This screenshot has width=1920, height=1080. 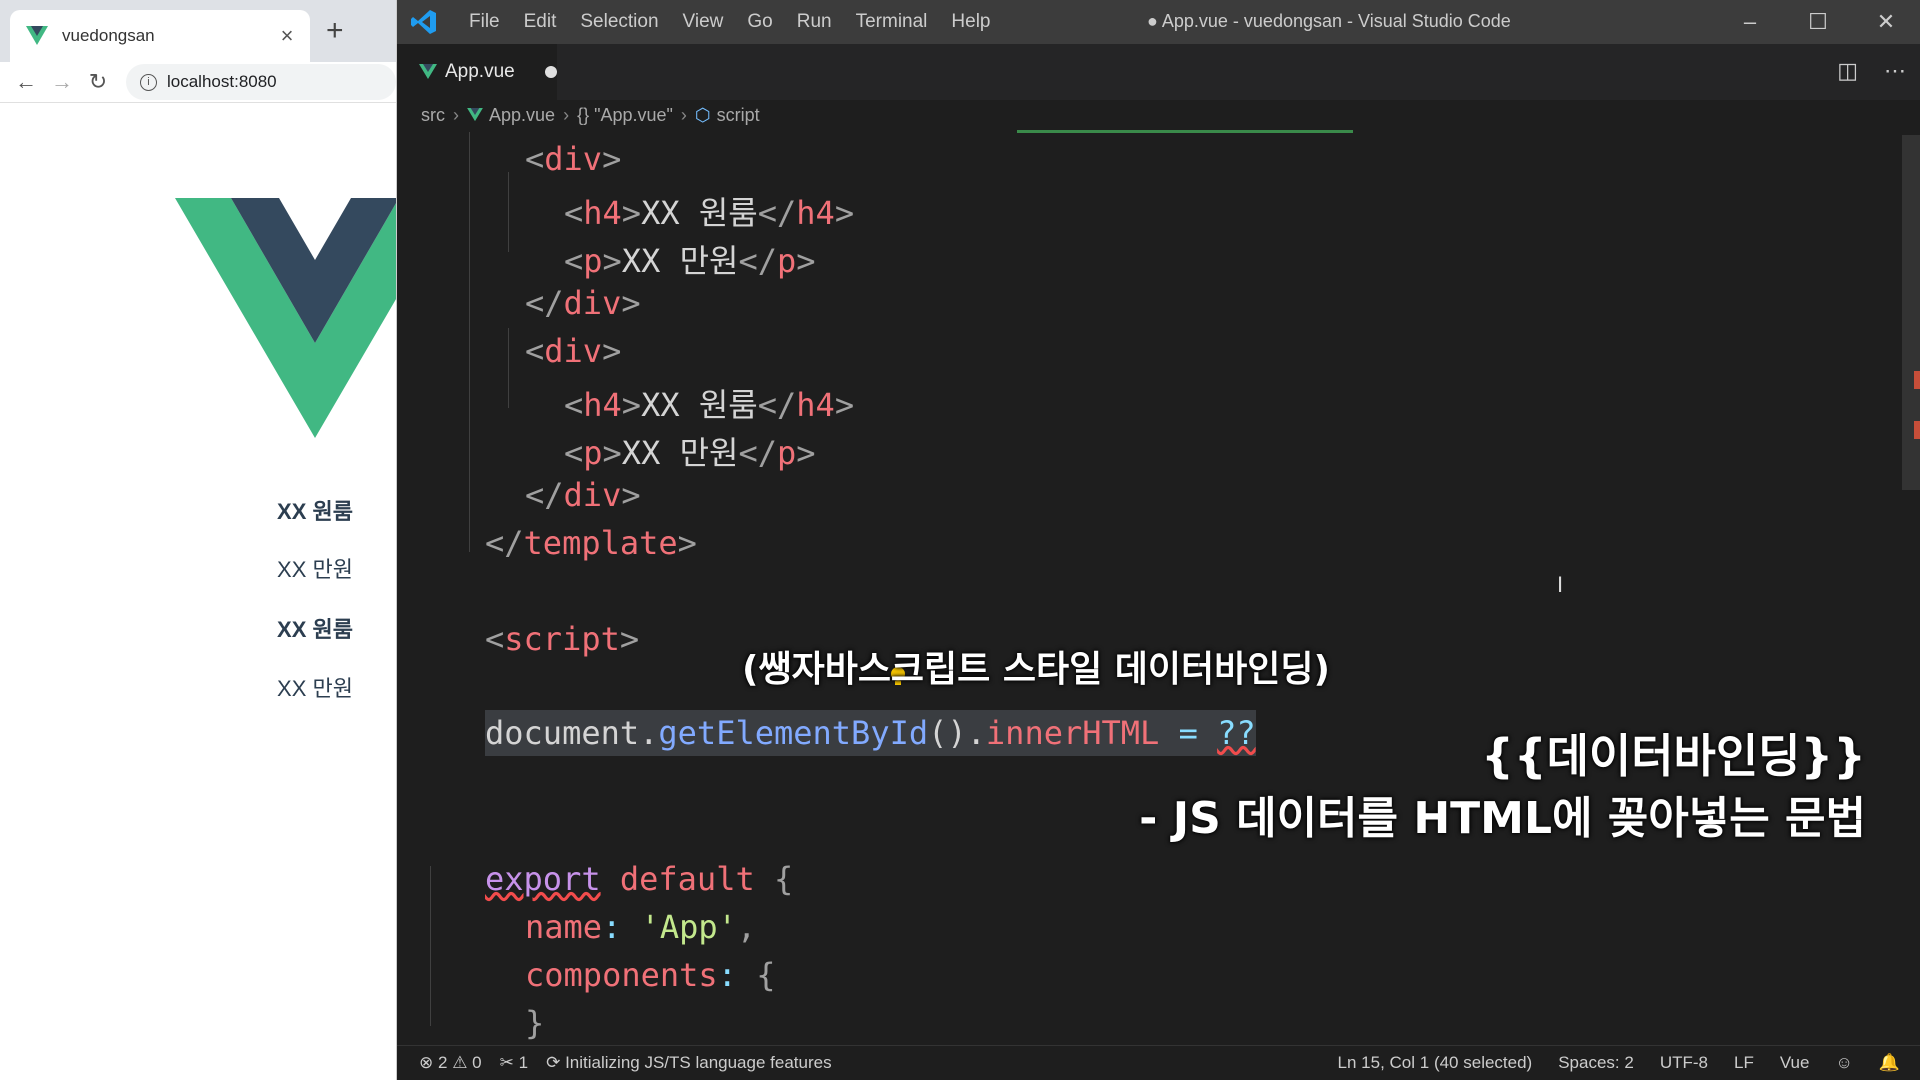 I want to click on text-cursor-icon: I, so click(x=1560, y=584).